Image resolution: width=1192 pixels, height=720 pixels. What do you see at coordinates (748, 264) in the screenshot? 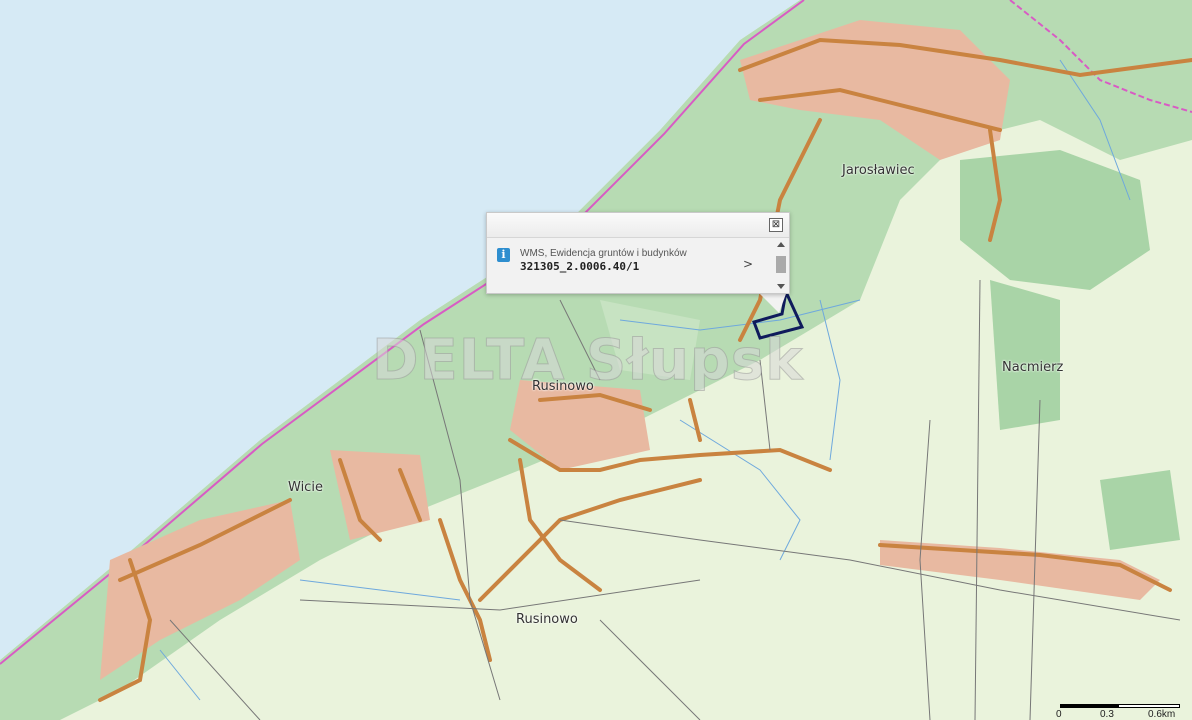
I see `next-result-button: >` at bounding box center [748, 264].